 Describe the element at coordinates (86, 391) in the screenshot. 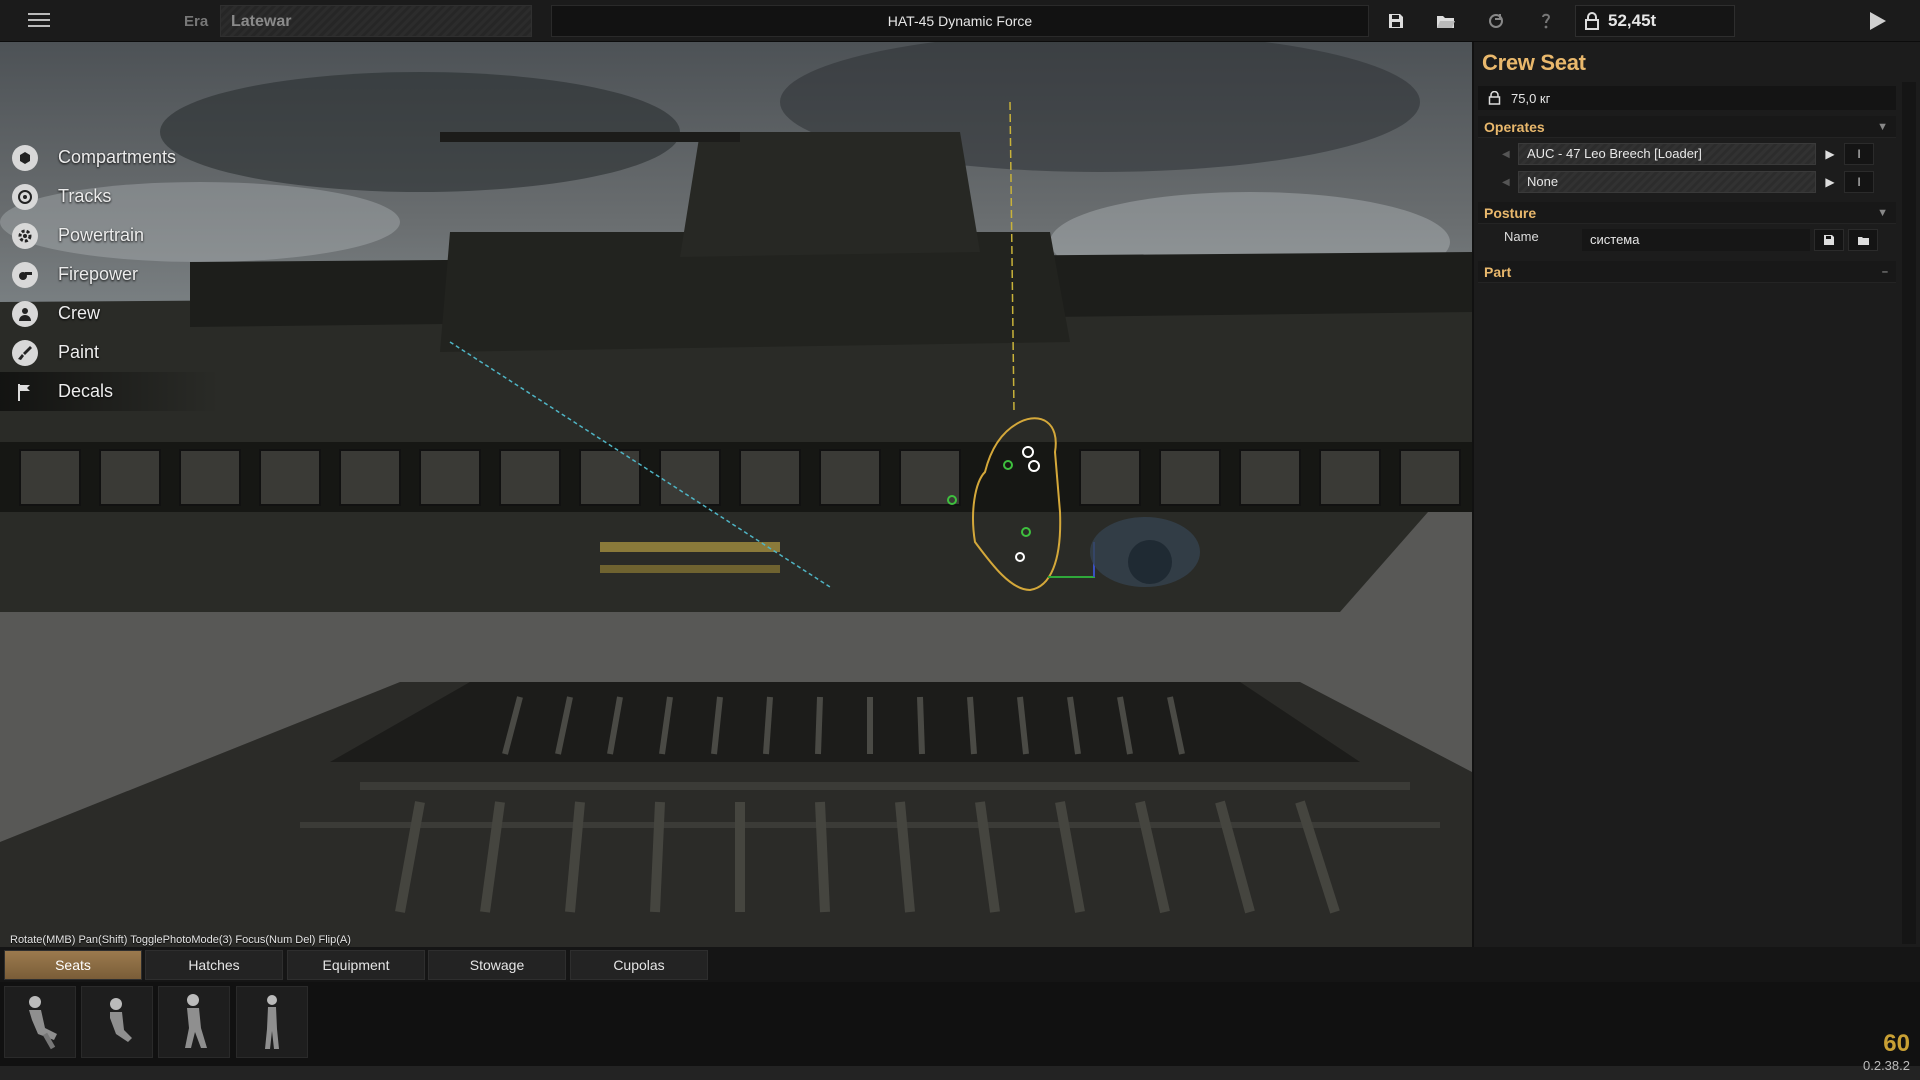

I see `menu-item-label: Decals` at that location.